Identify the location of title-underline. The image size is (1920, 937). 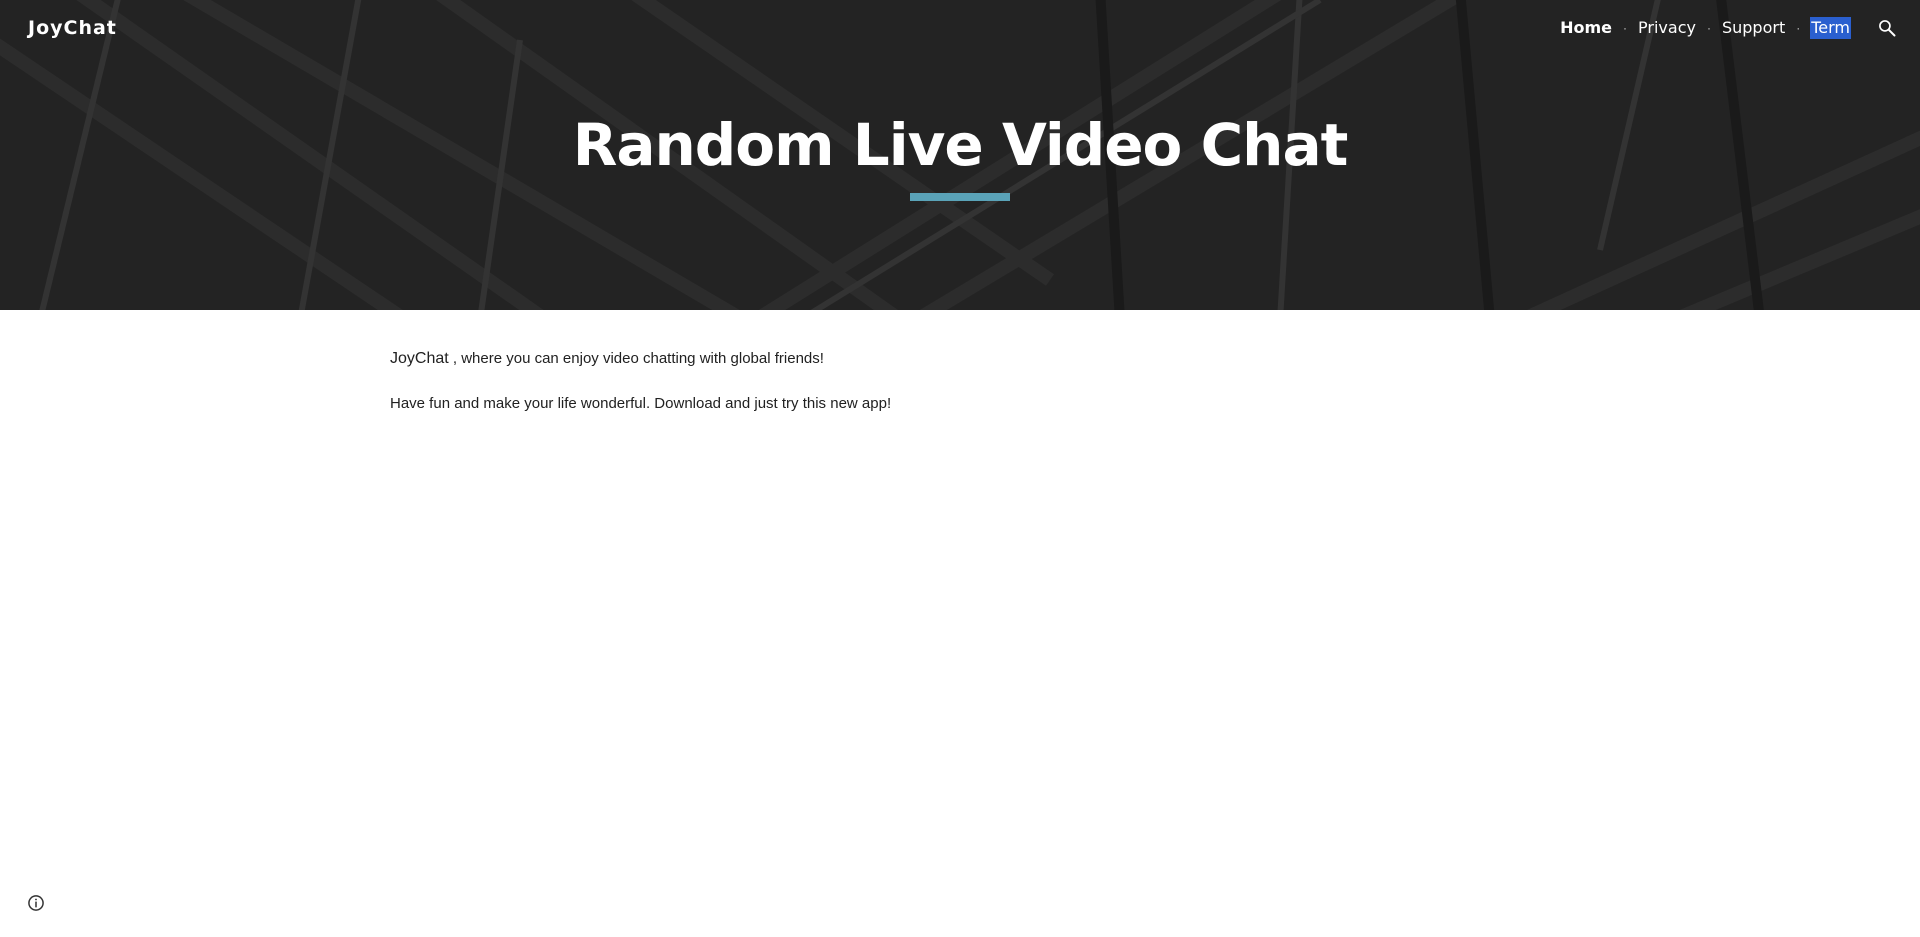
(960, 197).